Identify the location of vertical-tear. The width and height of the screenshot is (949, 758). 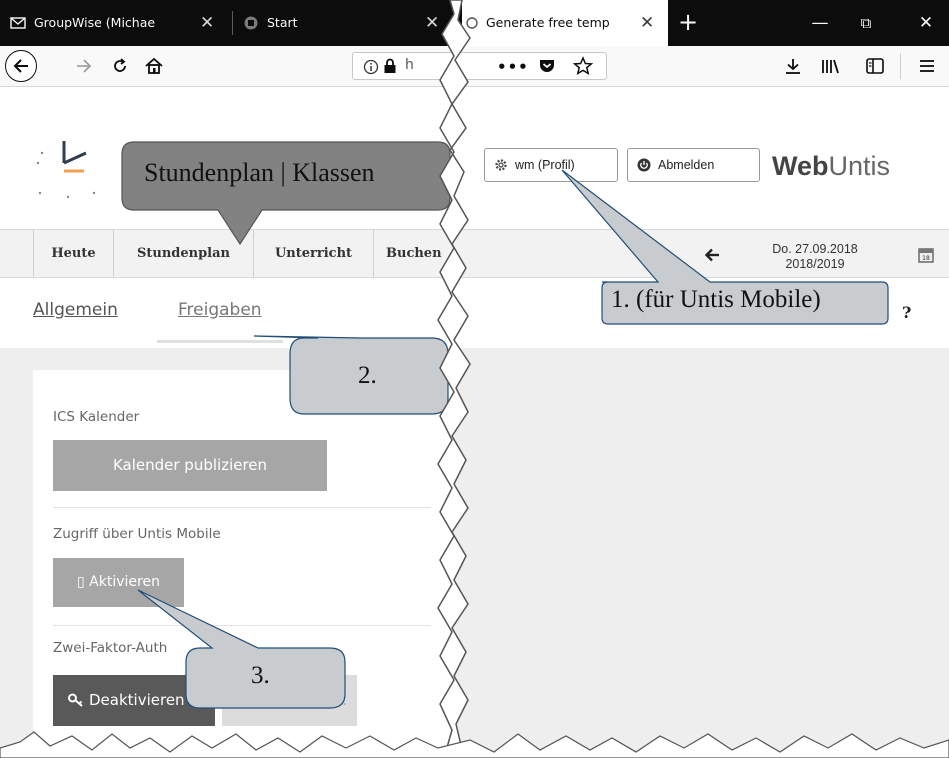
(454, 379).